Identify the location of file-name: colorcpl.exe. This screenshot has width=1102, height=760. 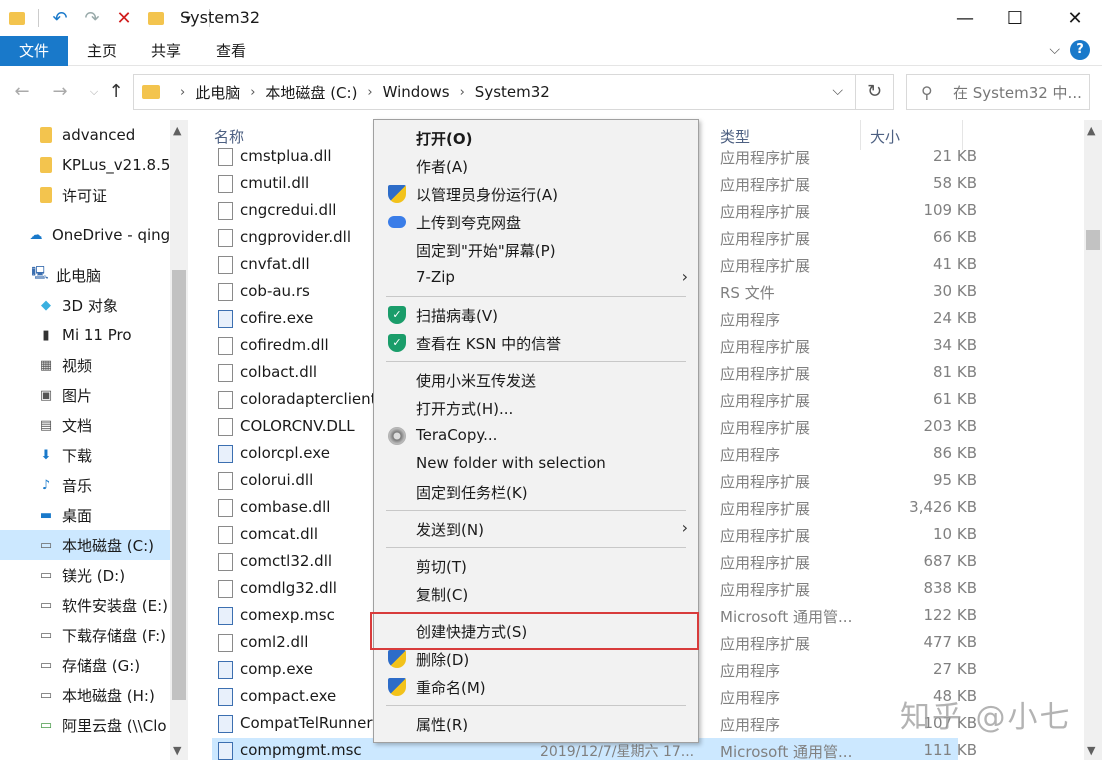
(285, 453).